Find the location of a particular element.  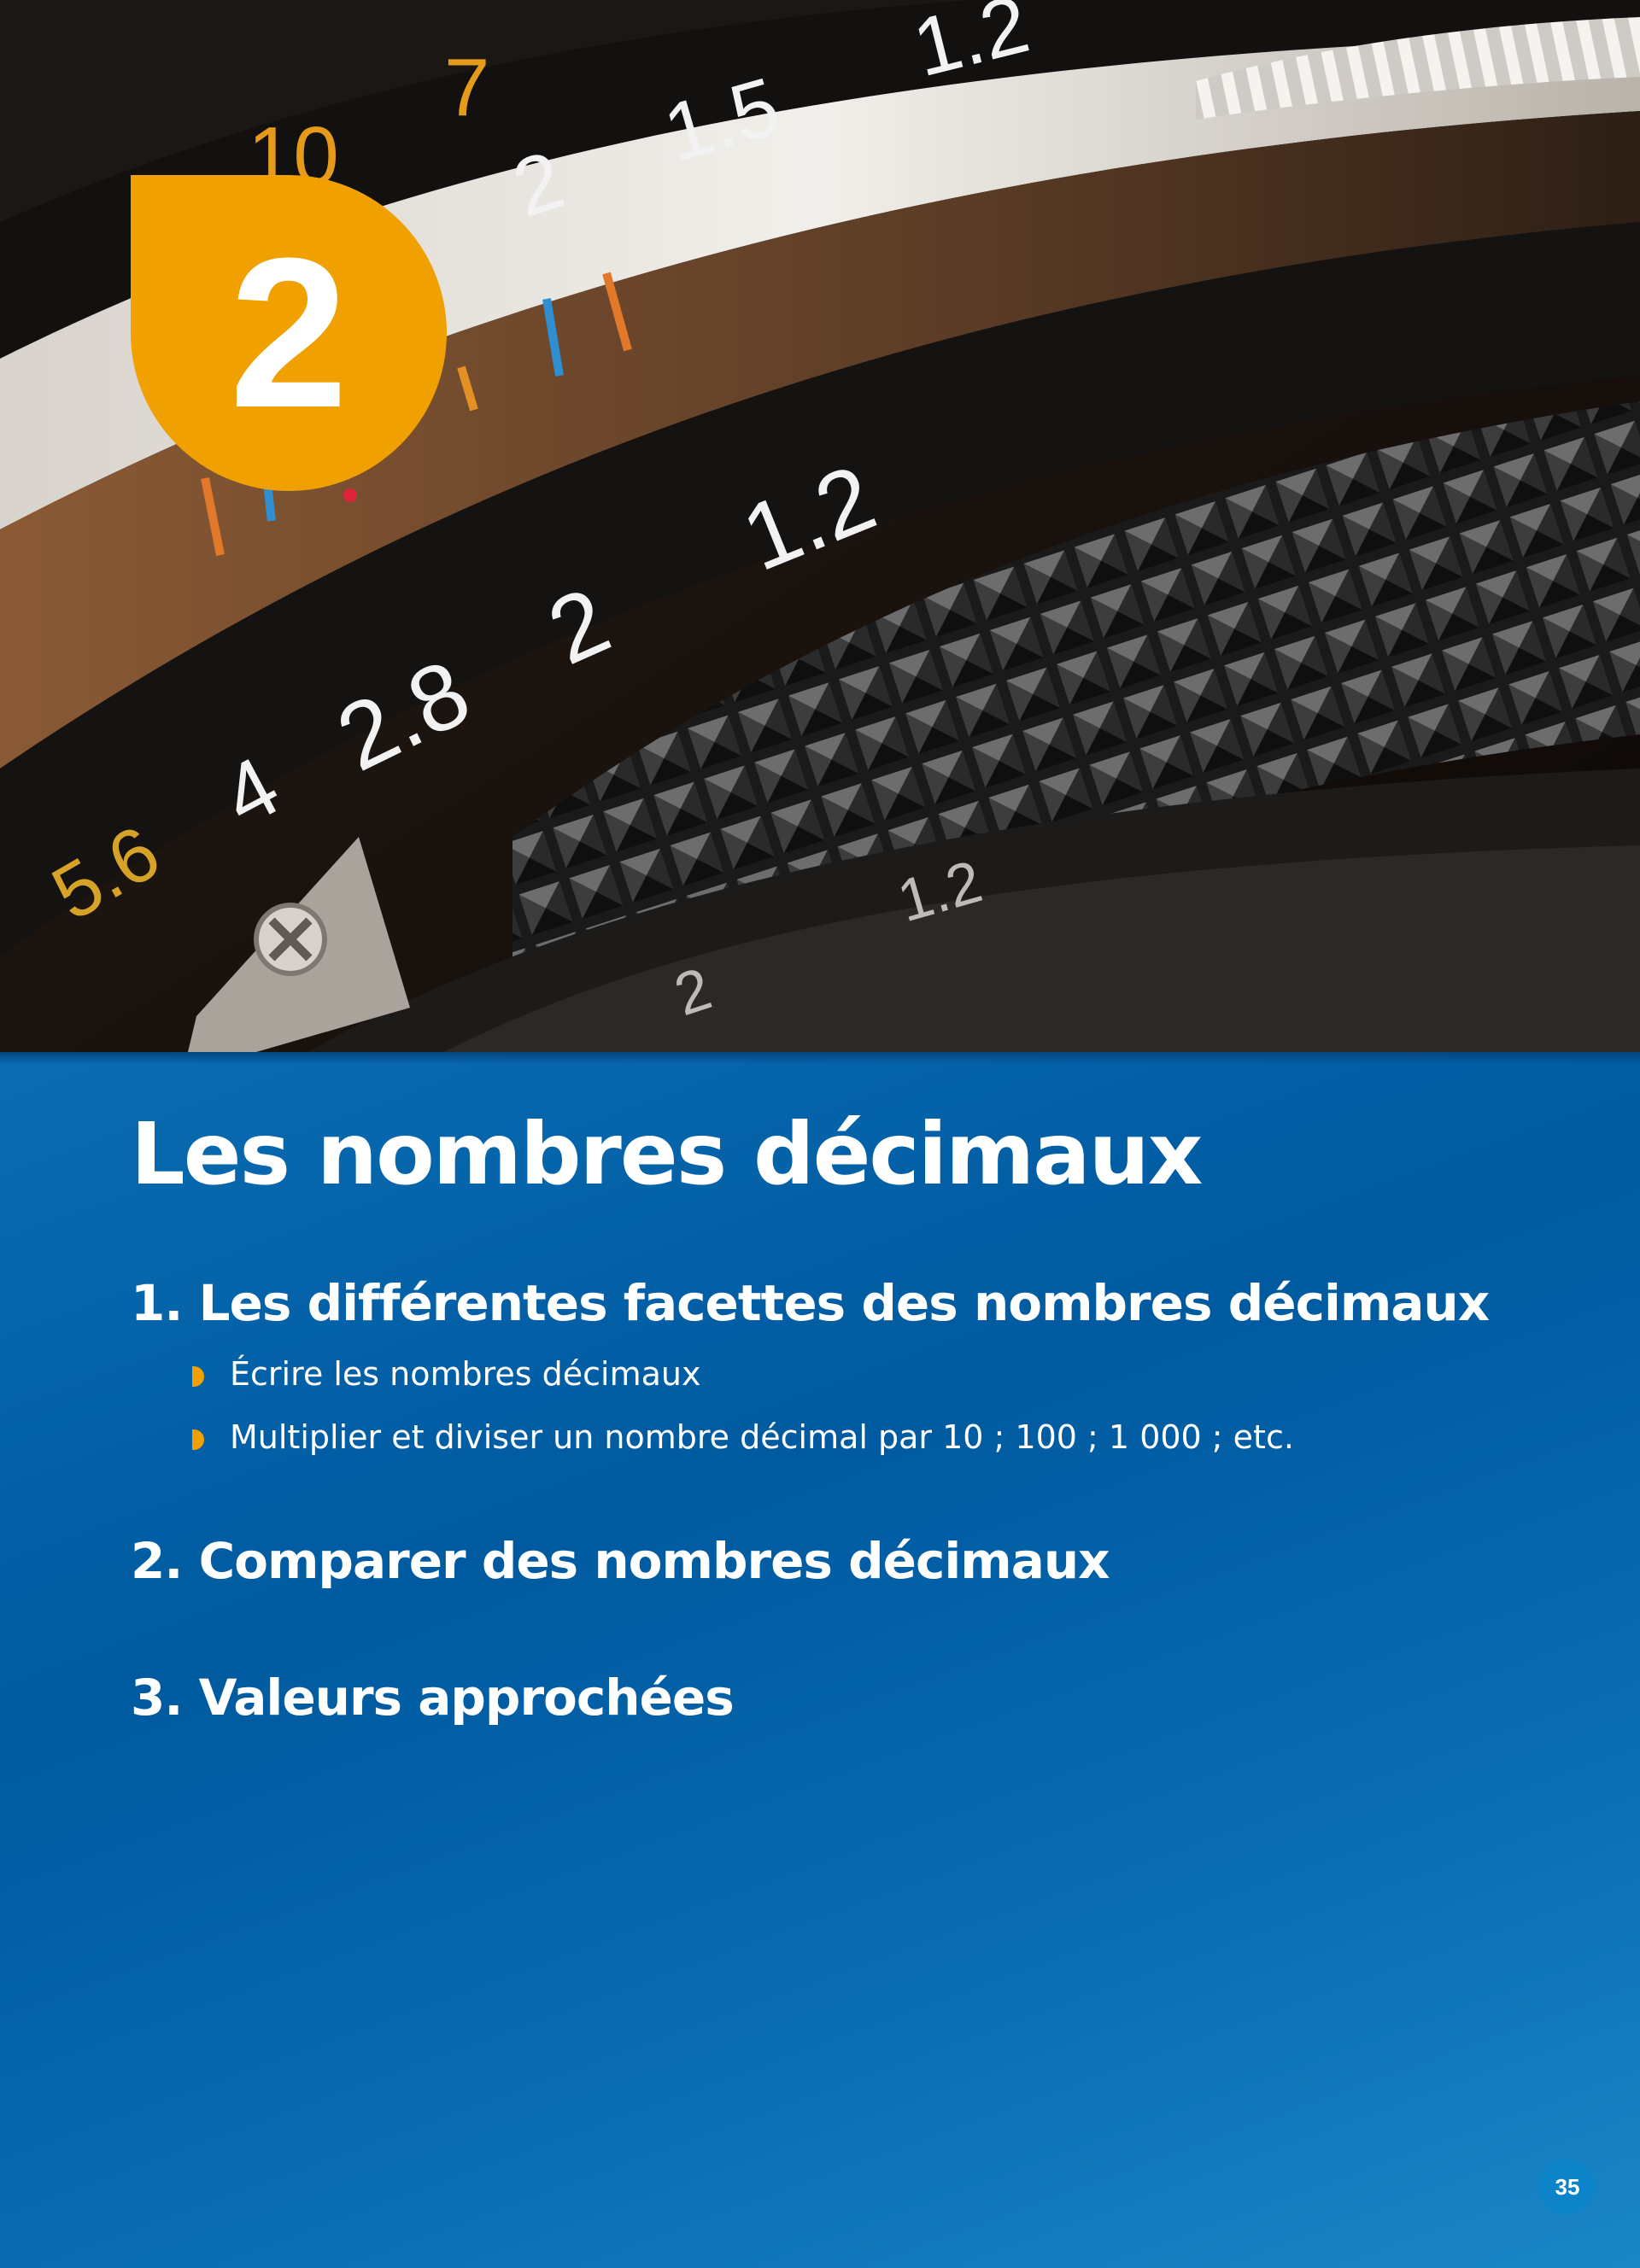

list-item: Écrire les nombres décimaux is located at coordinates (743, 1374).